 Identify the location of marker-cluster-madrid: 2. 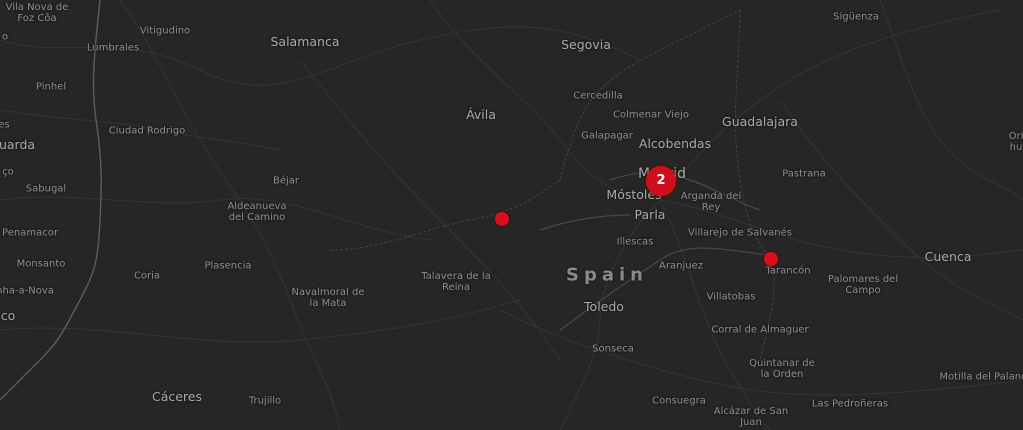
(661, 181).